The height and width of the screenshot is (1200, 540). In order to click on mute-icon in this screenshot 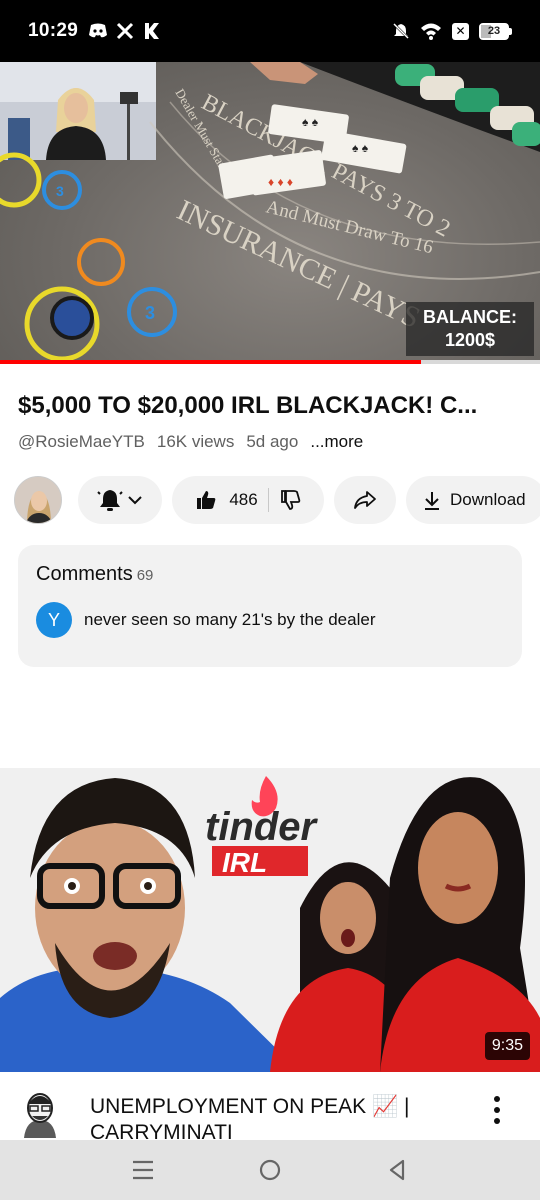, I will do `click(401, 31)`.